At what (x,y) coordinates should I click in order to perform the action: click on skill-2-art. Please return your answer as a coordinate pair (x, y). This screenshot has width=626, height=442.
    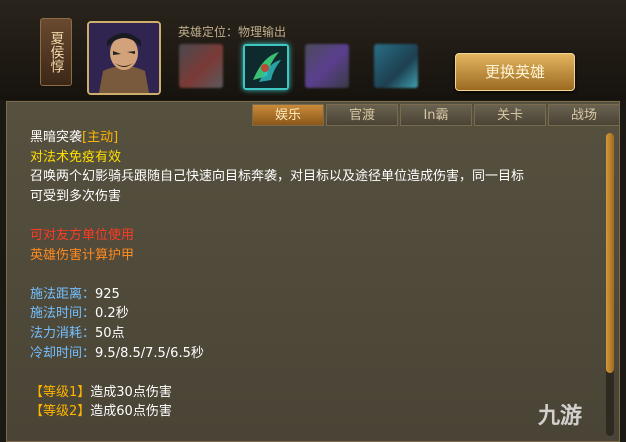
    Looking at the image, I should click on (266, 67).